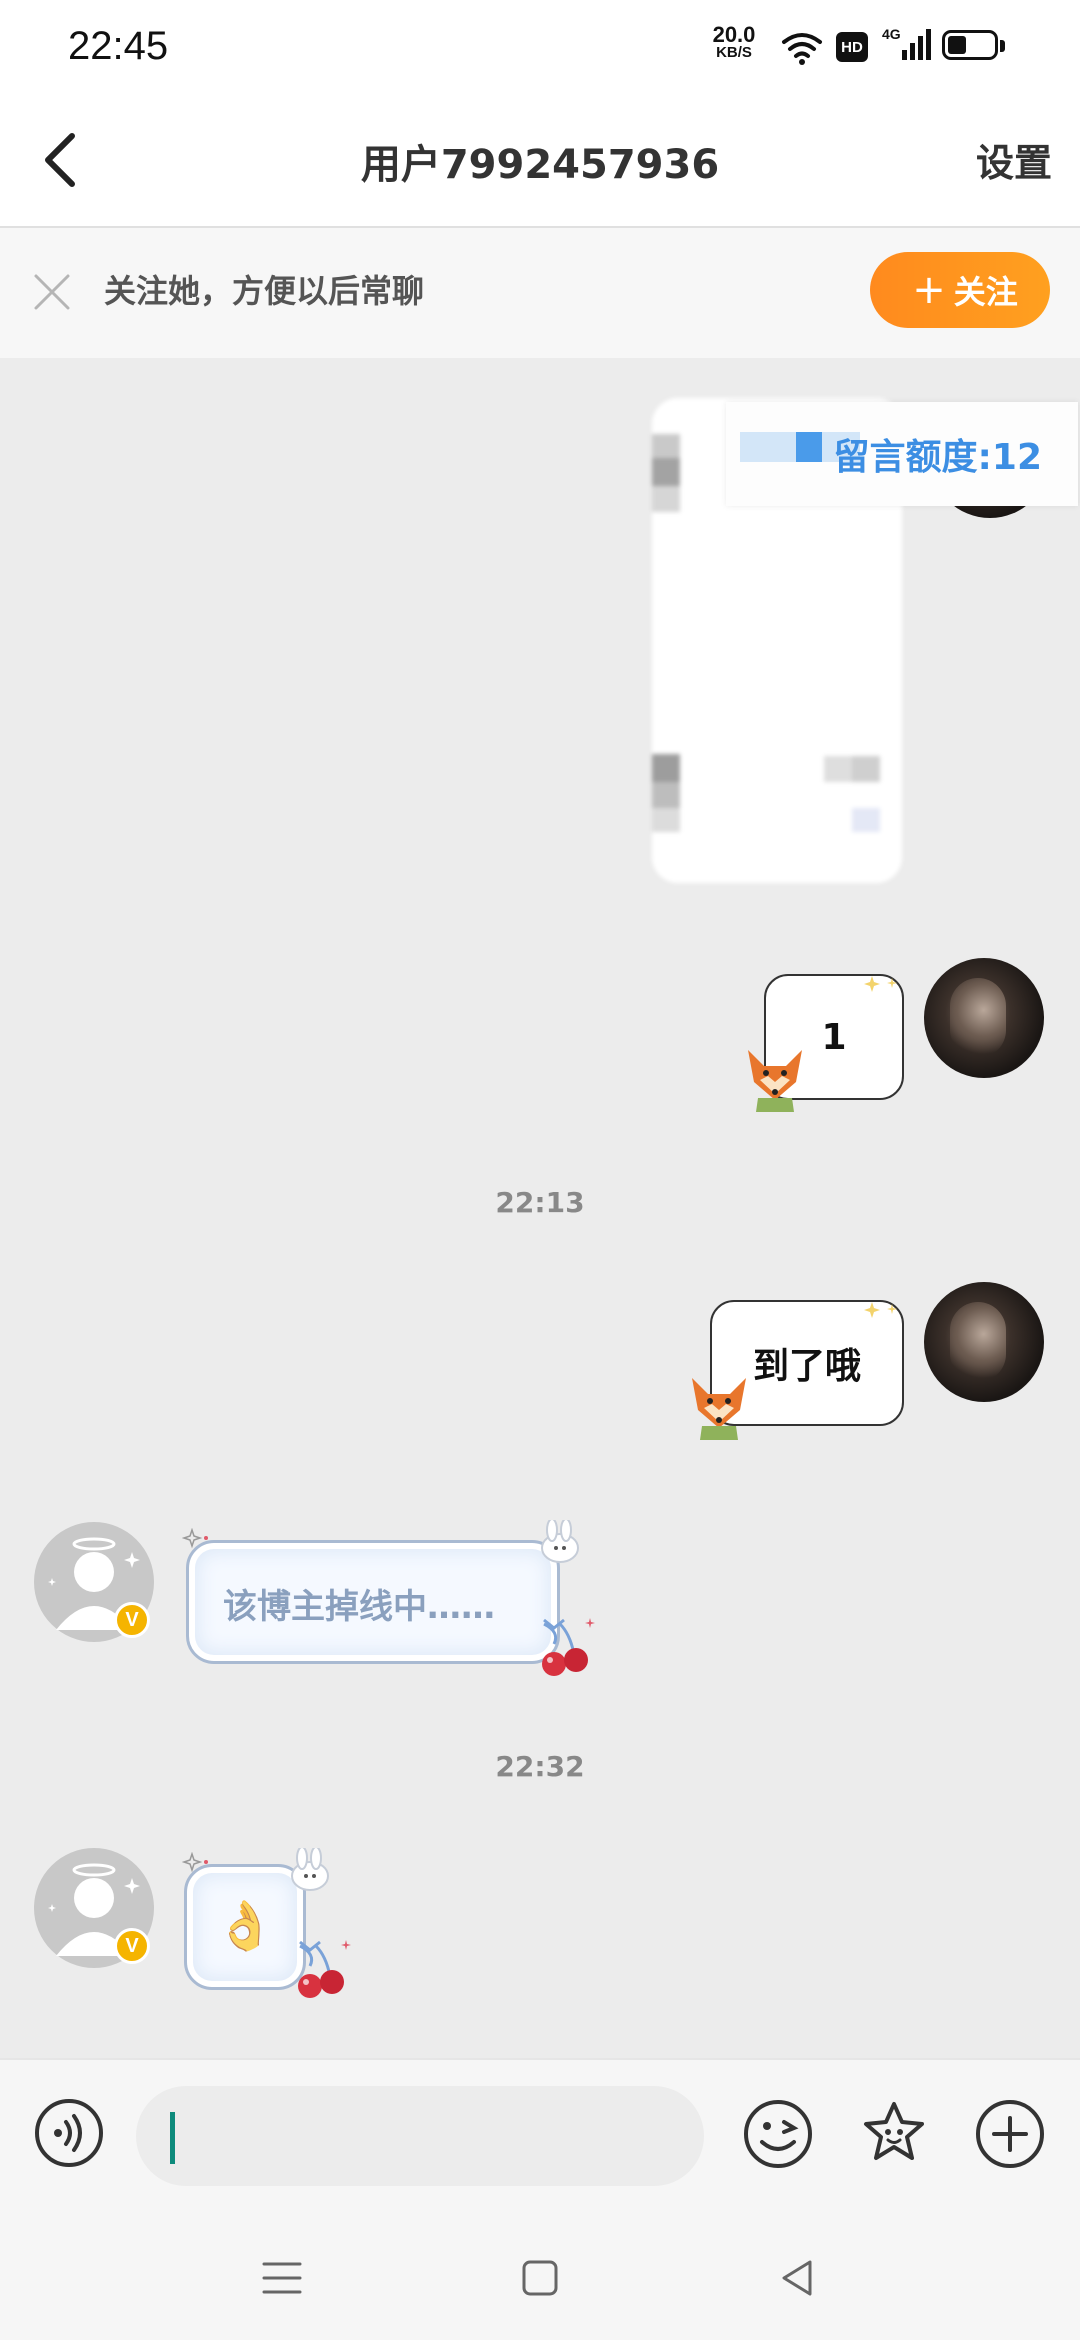 The height and width of the screenshot is (2340, 1080). I want to click on home-icon, so click(540, 2278).